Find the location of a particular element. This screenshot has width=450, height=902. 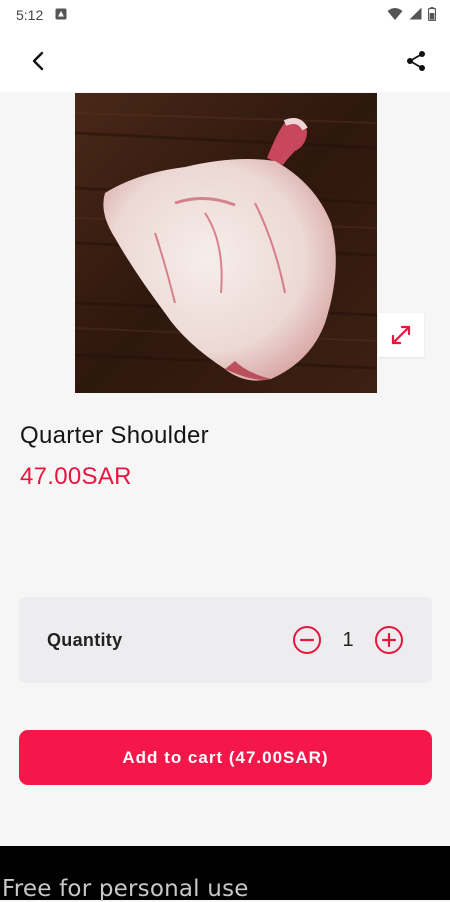

product-title: Quarter Shoulder is located at coordinates (114, 435).